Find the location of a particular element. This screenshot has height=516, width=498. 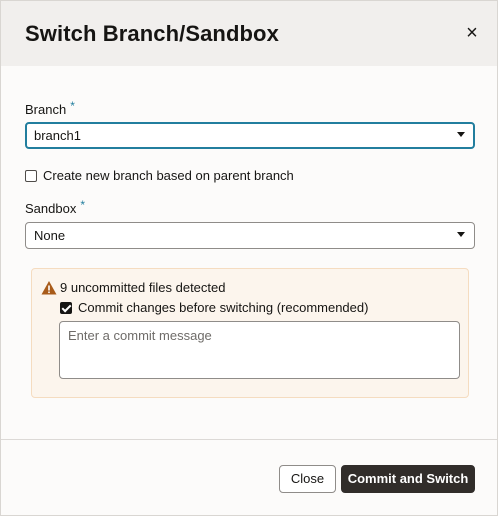

dialog-header: Switch Branch/Sandbox × is located at coordinates (249, 33).